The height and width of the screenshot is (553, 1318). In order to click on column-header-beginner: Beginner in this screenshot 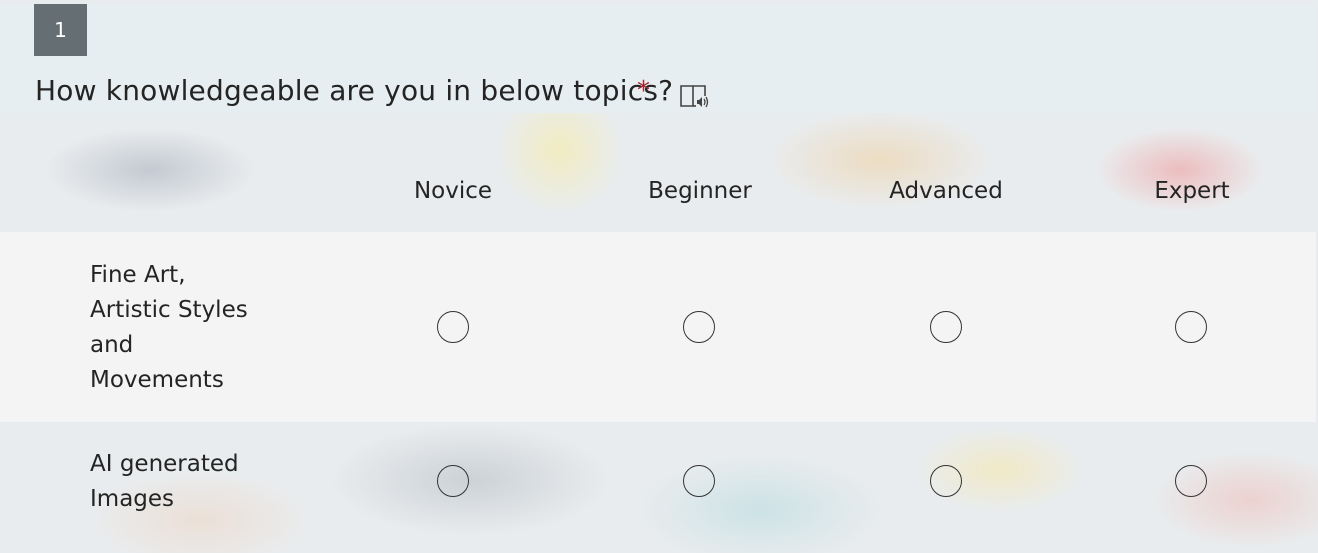, I will do `click(700, 191)`.